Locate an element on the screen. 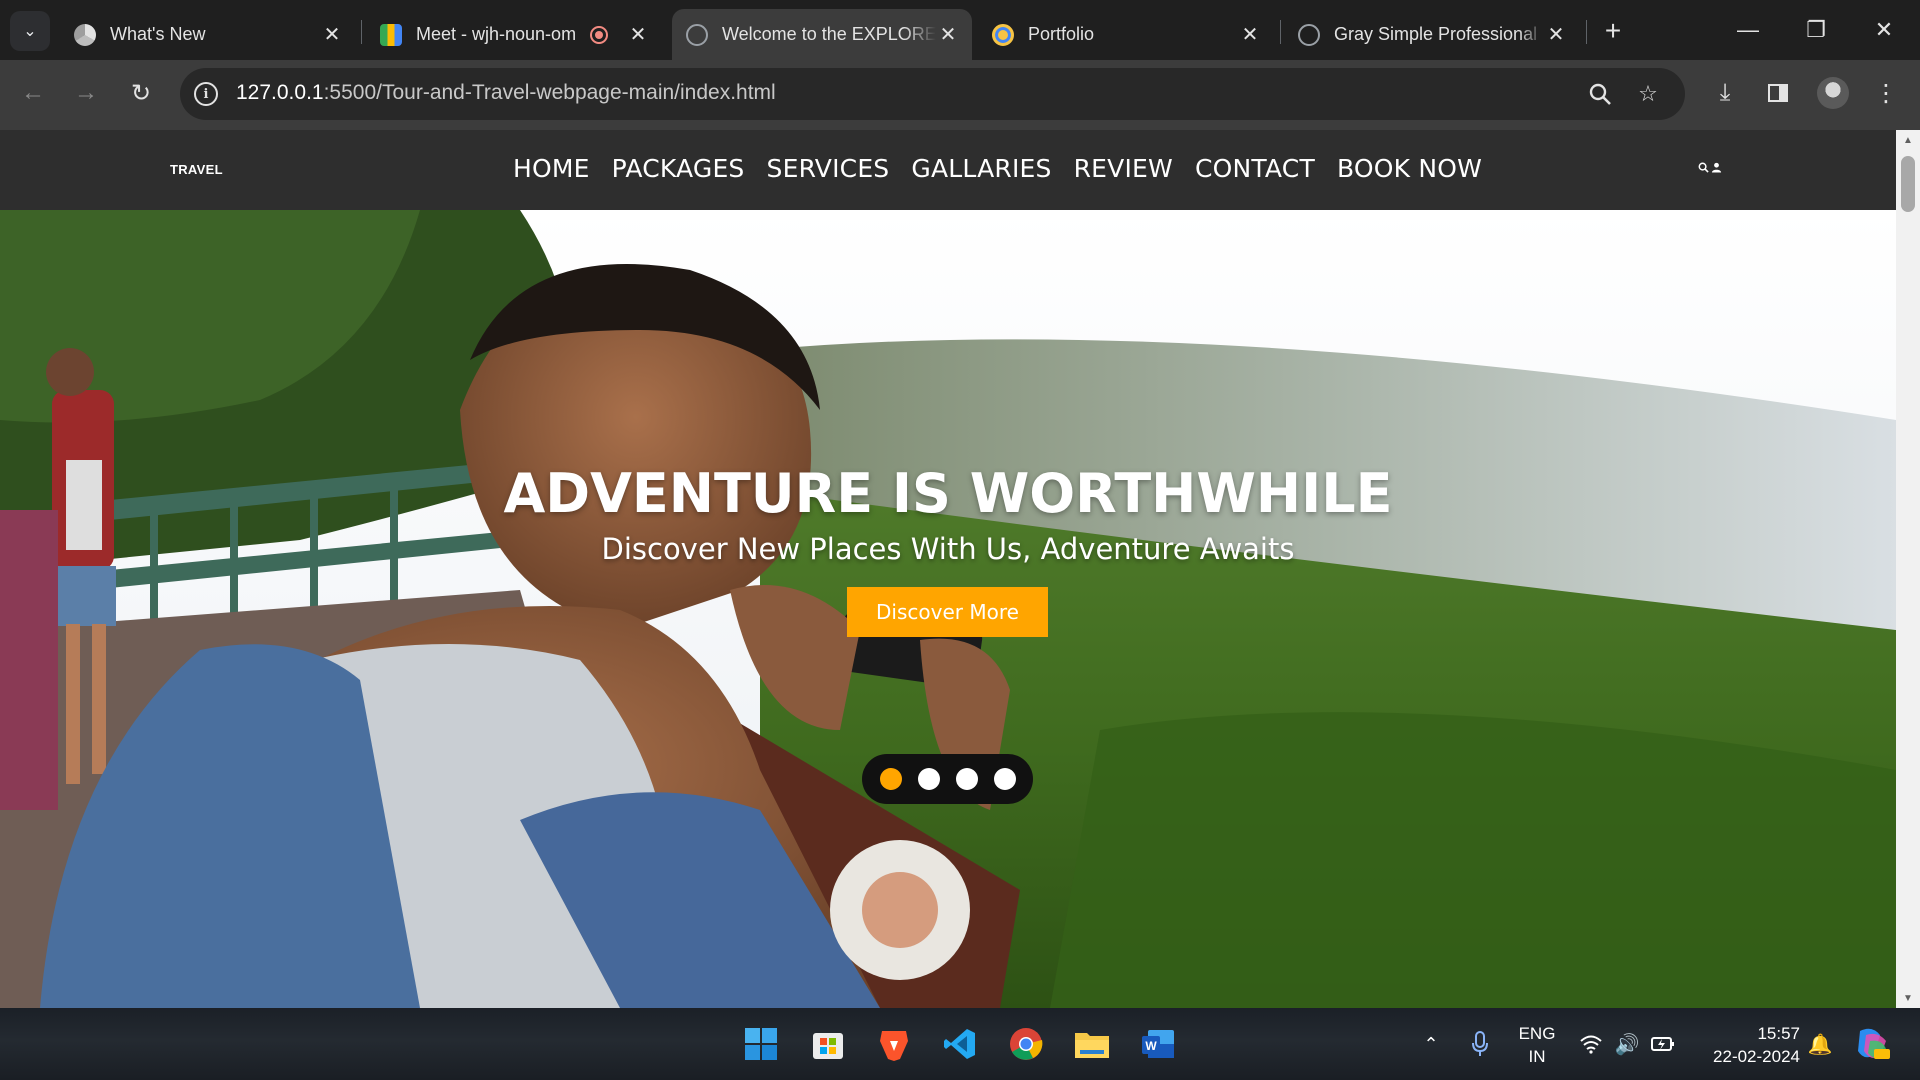 Image resolution: width=1920 pixels, height=1080 pixels. menu-button: ⋮ is located at coordinates (1886, 93).